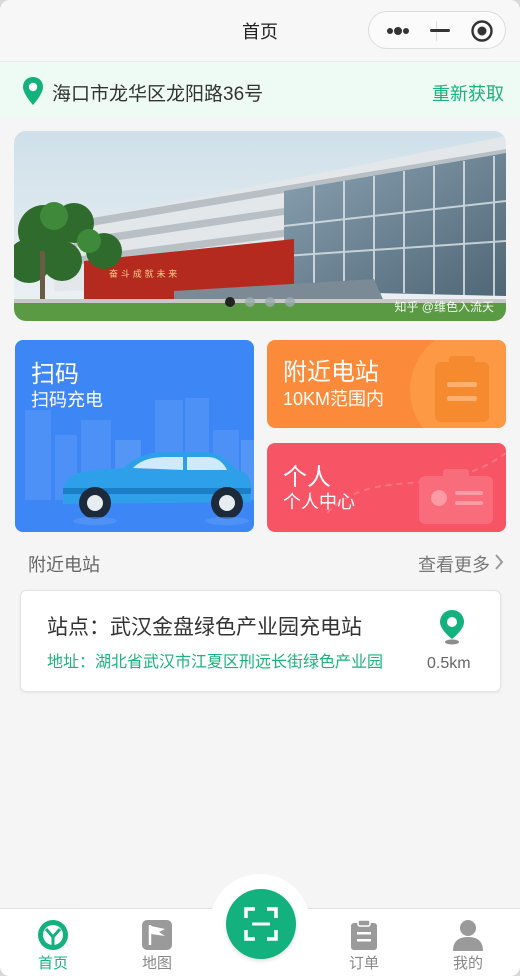 Image resolution: width=520 pixels, height=976 pixels. I want to click on svg-text: 奋 斗 成 就 未 来, so click(143, 274).